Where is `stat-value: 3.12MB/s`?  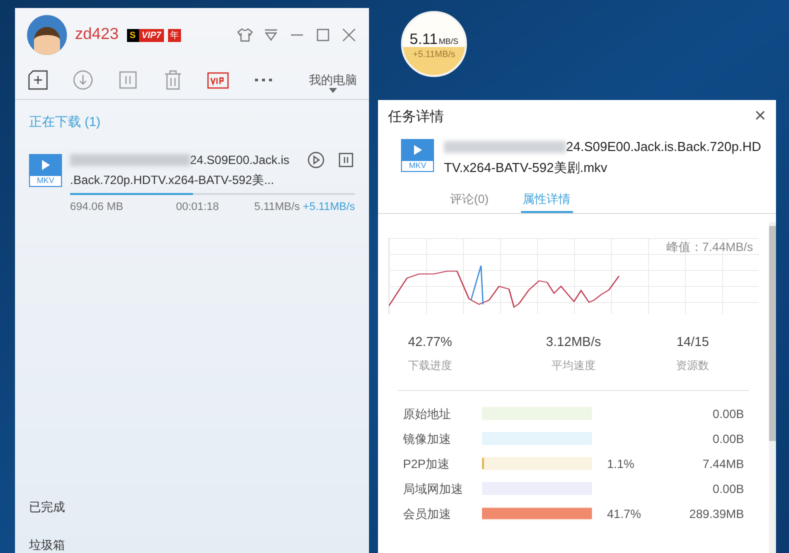 stat-value: 3.12MB/s is located at coordinates (573, 342).